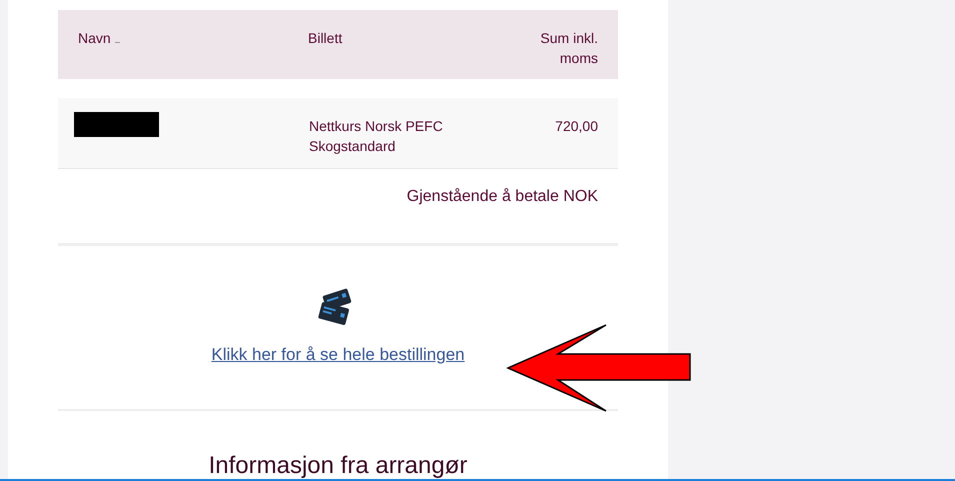 The width and height of the screenshot is (955, 481). Describe the element at coordinates (338, 355) in the screenshot. I see `order-link: Klikk her for å se hele bestillingen` at that location.